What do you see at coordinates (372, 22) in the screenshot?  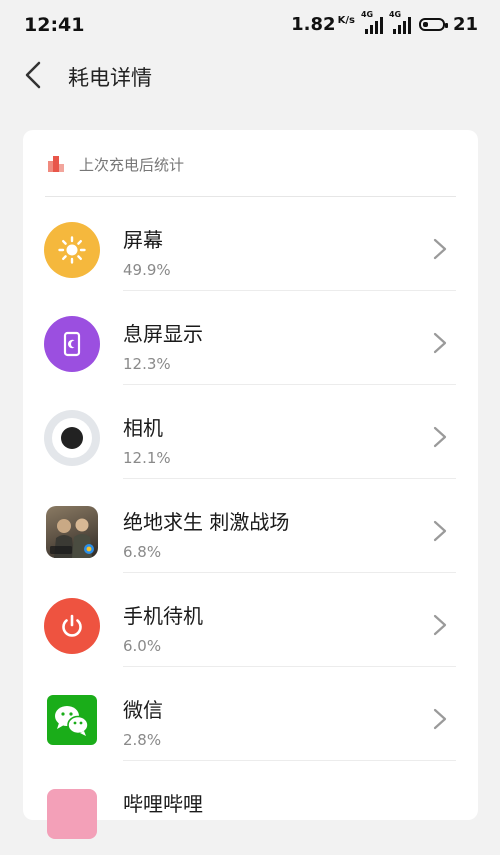 I see `signal-icon-sim1: 4G` at bounding box center [372, 22].